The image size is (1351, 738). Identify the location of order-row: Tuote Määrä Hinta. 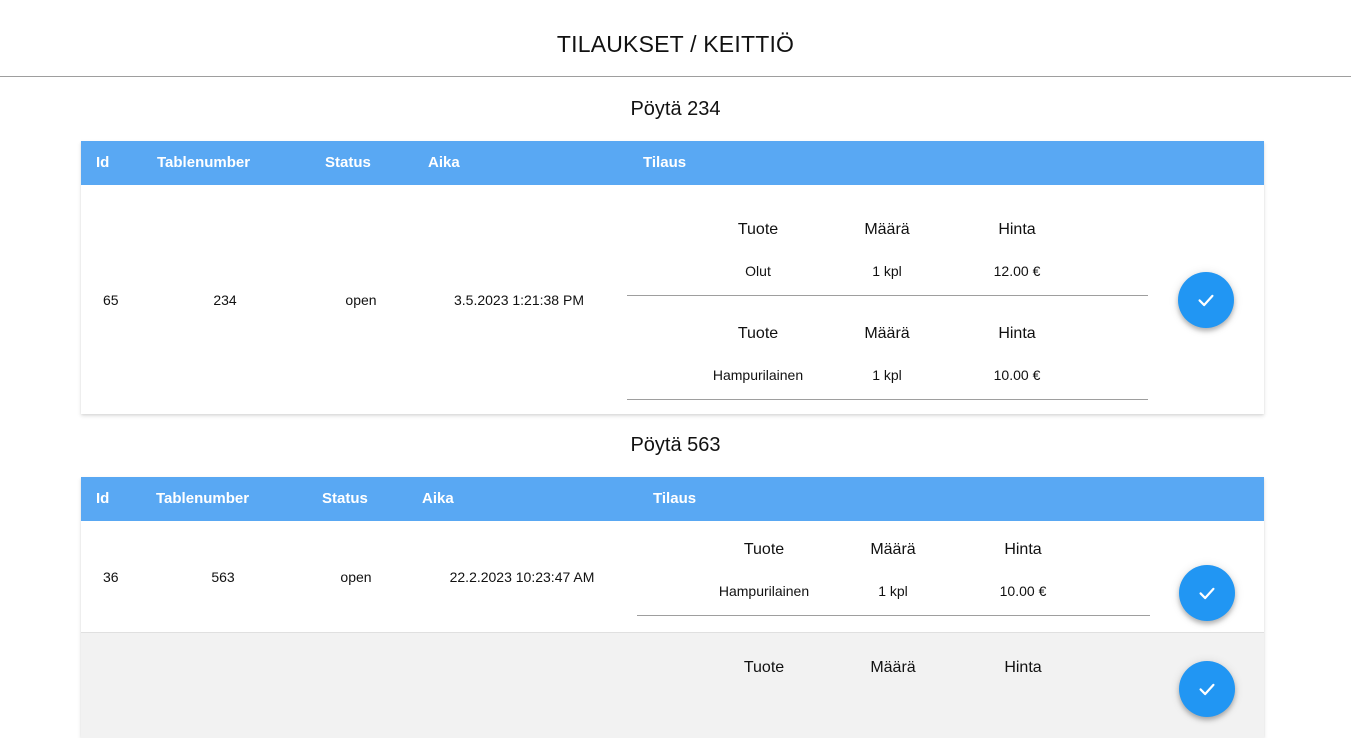
(672, 685).